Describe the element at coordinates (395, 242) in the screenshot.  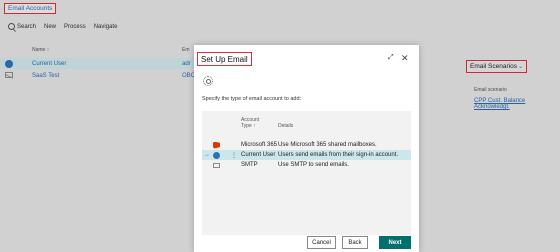
I see `next-button: Next` at that location.